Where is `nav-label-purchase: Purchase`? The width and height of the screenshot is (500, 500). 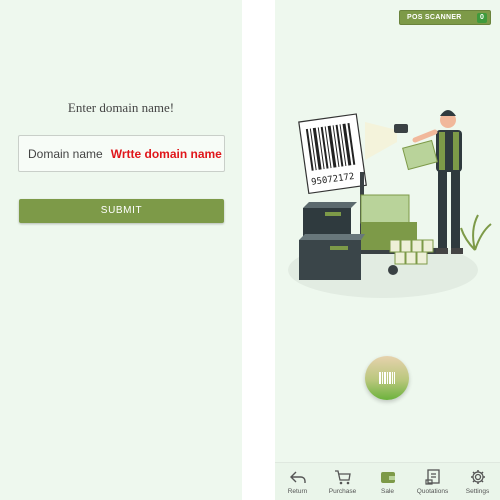
nav-label-purchase: Purchase is located at coordinates (342, 491).